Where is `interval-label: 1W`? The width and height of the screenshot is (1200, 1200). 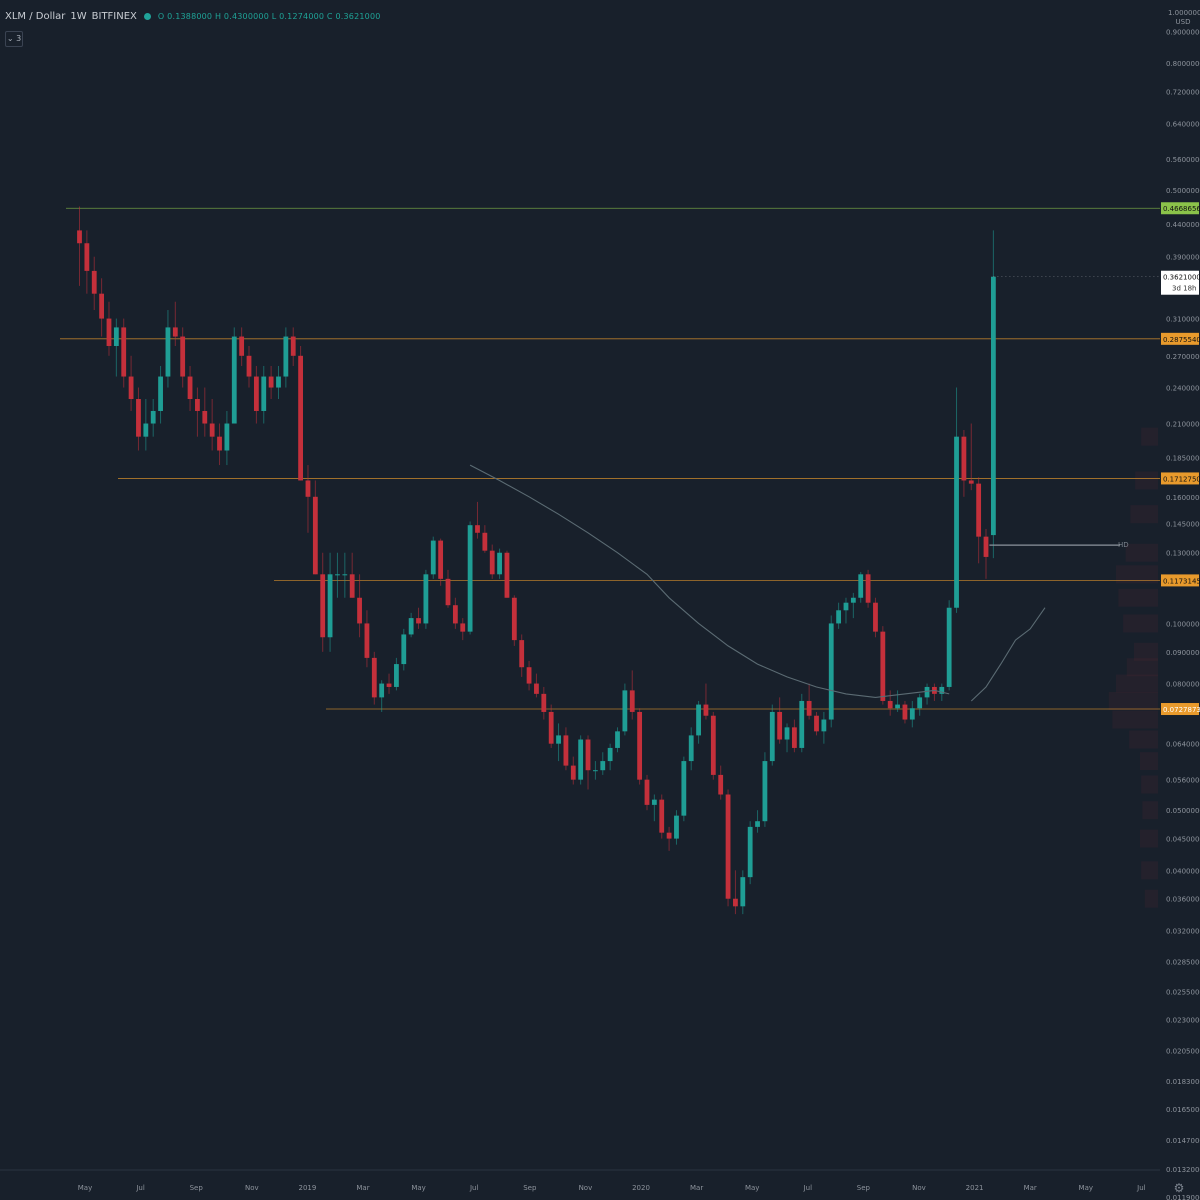
interval-label: 1W is located at coordinates (78, 16).